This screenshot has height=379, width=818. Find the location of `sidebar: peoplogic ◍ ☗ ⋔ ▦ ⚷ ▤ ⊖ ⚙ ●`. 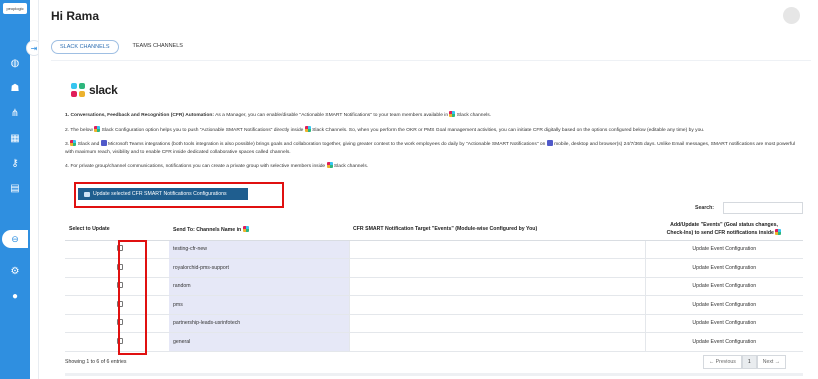

sidebar: peoplogic ◍ ☗ ⋔ ▦ ⚷ ▤ ⊖ ⚙ ● is located at coordinates (15, 189).